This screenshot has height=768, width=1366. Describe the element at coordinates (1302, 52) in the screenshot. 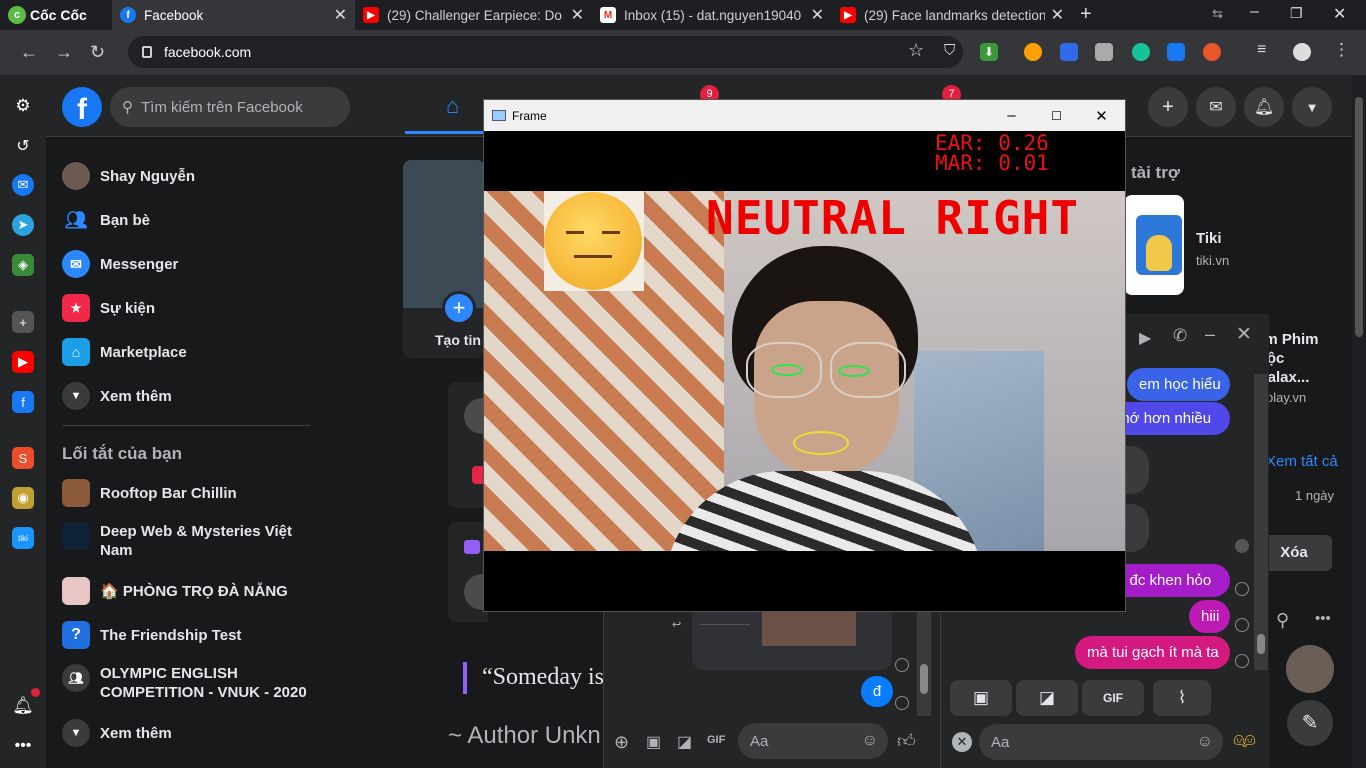

I see `profile-icon` at that location.